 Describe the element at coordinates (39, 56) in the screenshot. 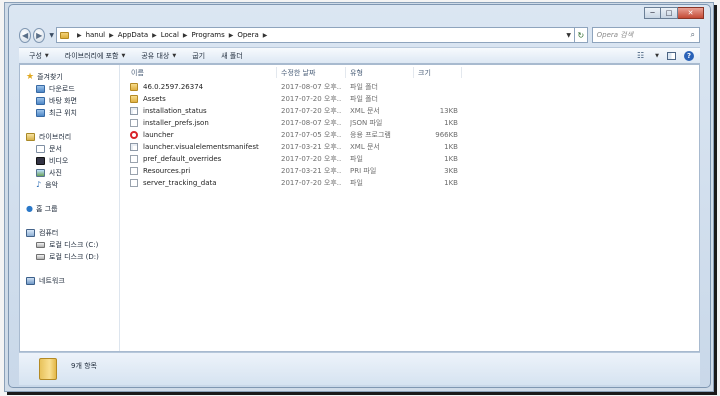

I see `organize-menu: 구성 ▼` at that location.